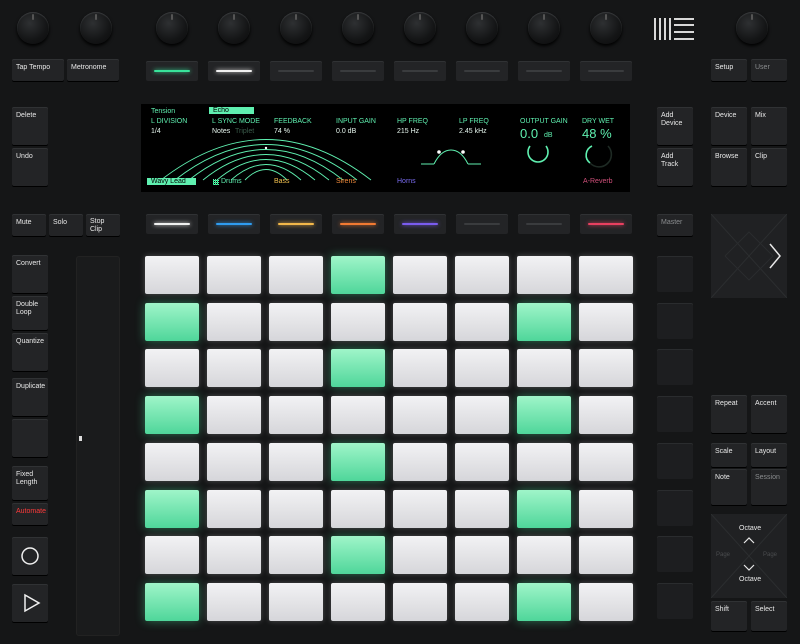 The image size is (800, 644). Describe the element at coordinates (729, 167) in the screenshot. I see `browse-button: Browse` at that location.